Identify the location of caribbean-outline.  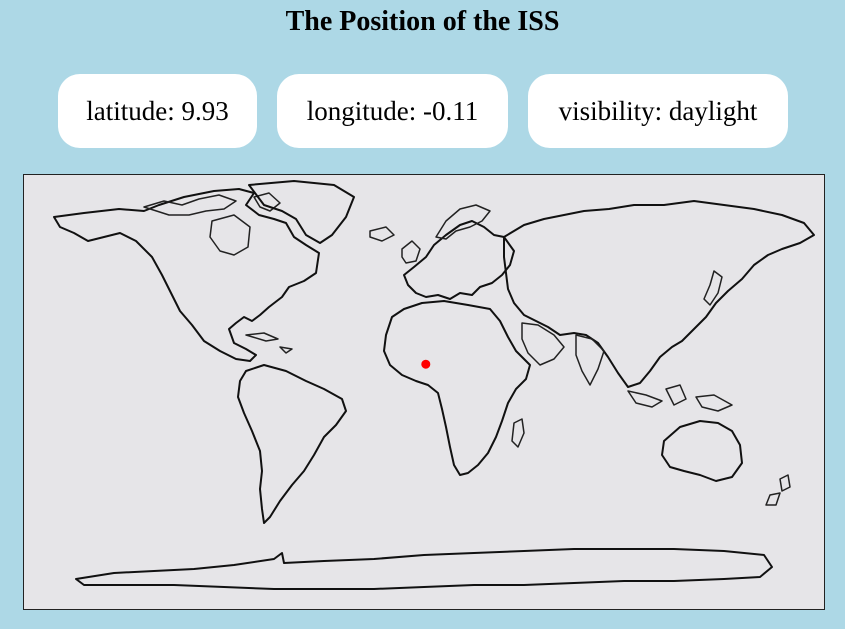
(269, 343).